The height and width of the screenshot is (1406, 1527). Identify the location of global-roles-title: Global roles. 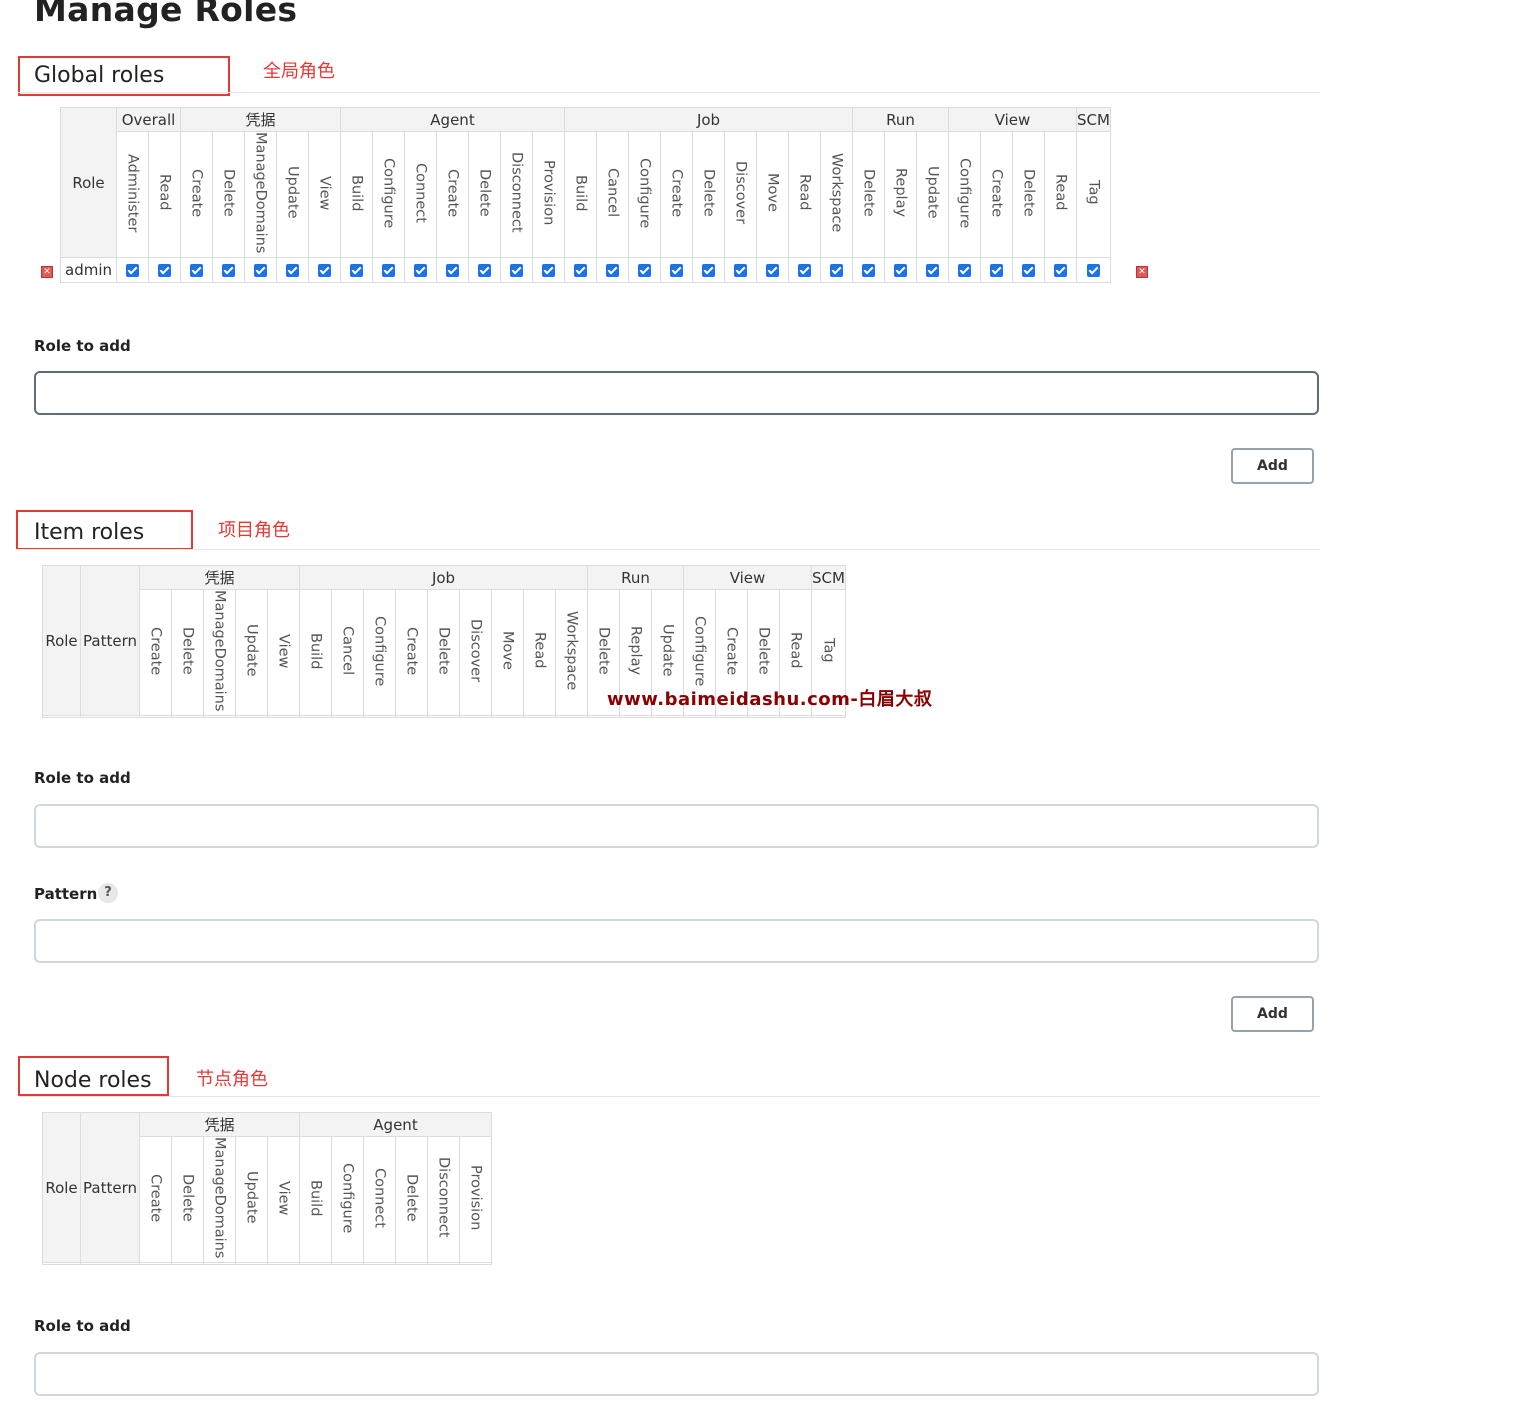
(99, 75).